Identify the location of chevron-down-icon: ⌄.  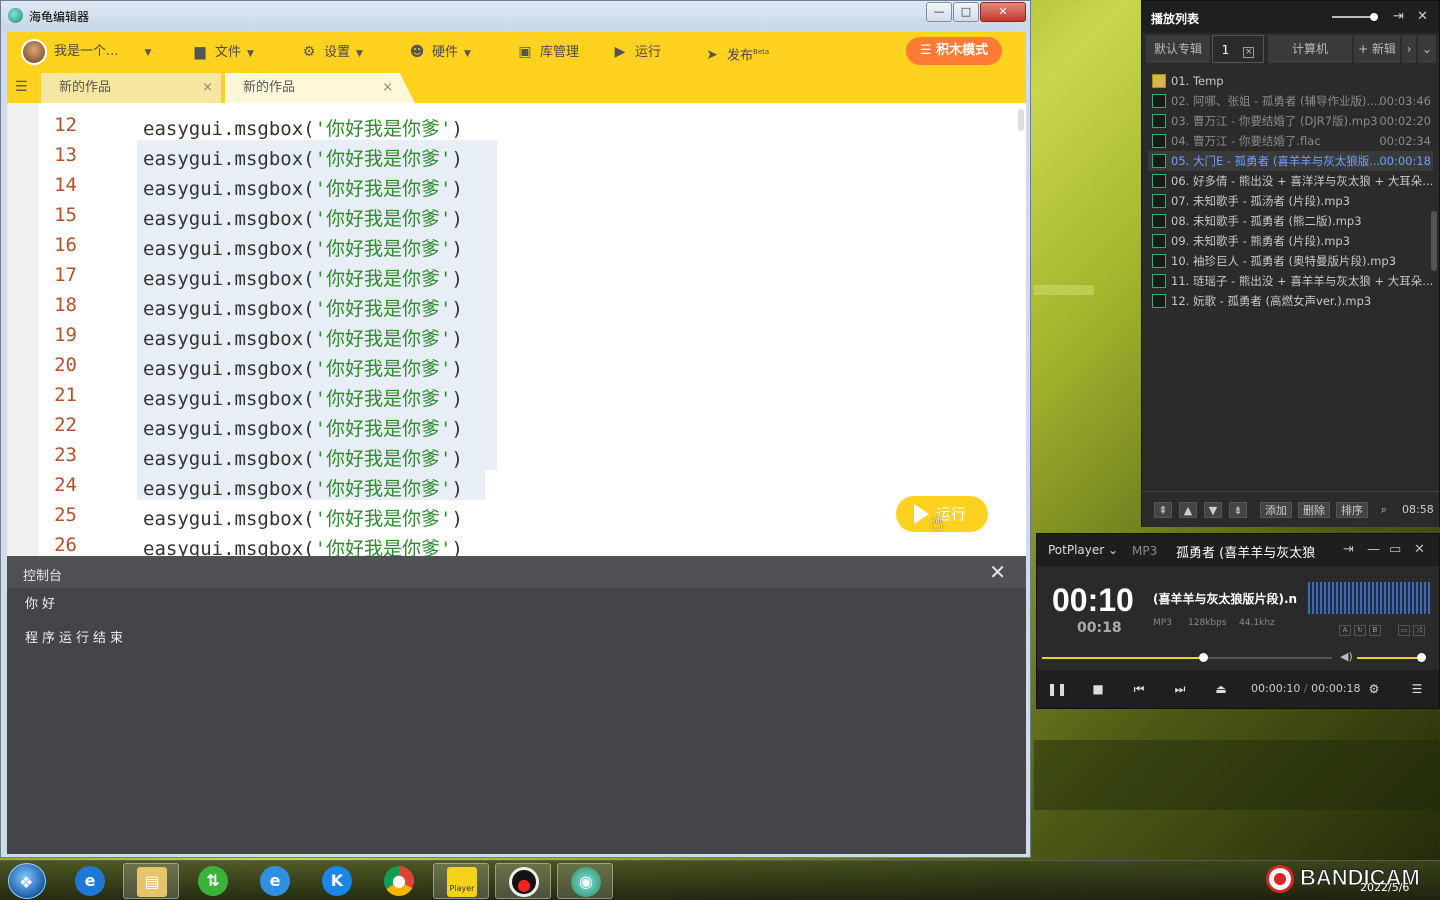
(1427, 49).